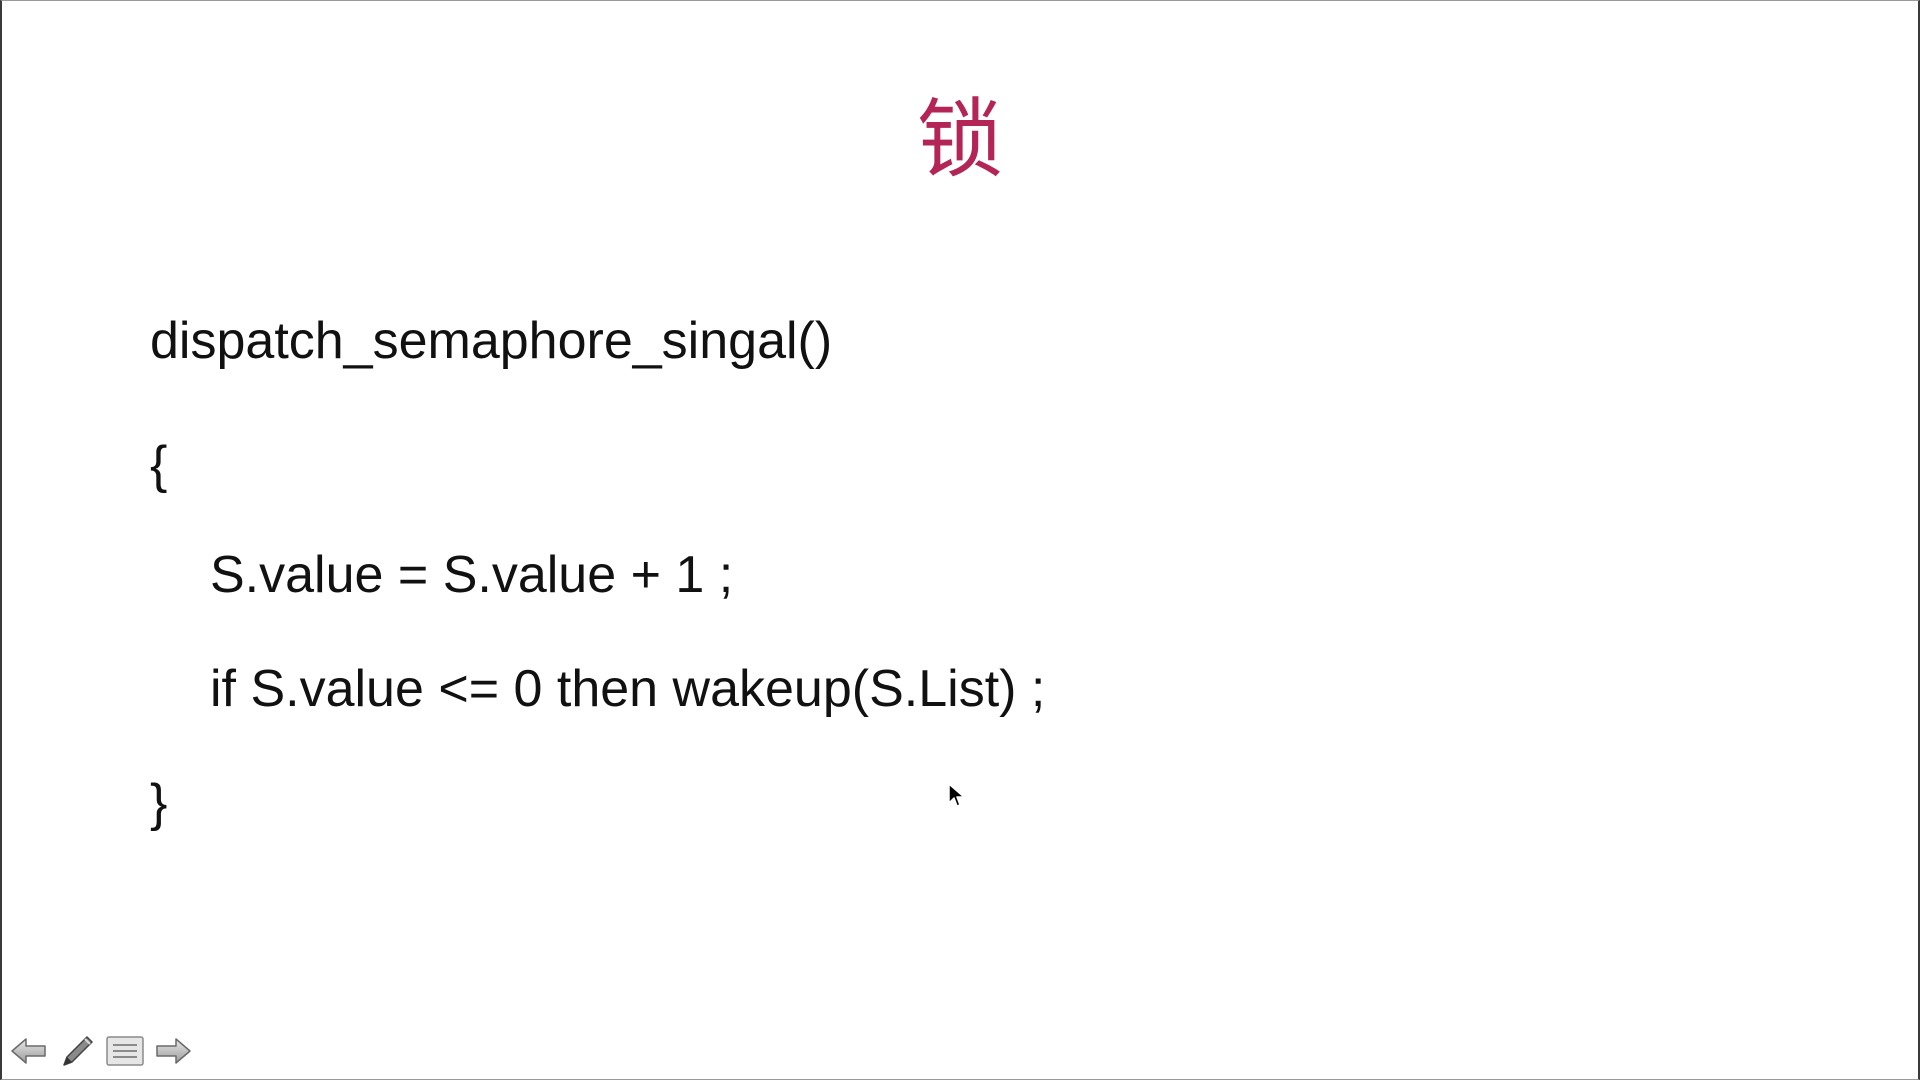 Image resolution: width=1920 pixels, height=1080 pixels. I want to click on slide-menu-button, so click(125, 1051).